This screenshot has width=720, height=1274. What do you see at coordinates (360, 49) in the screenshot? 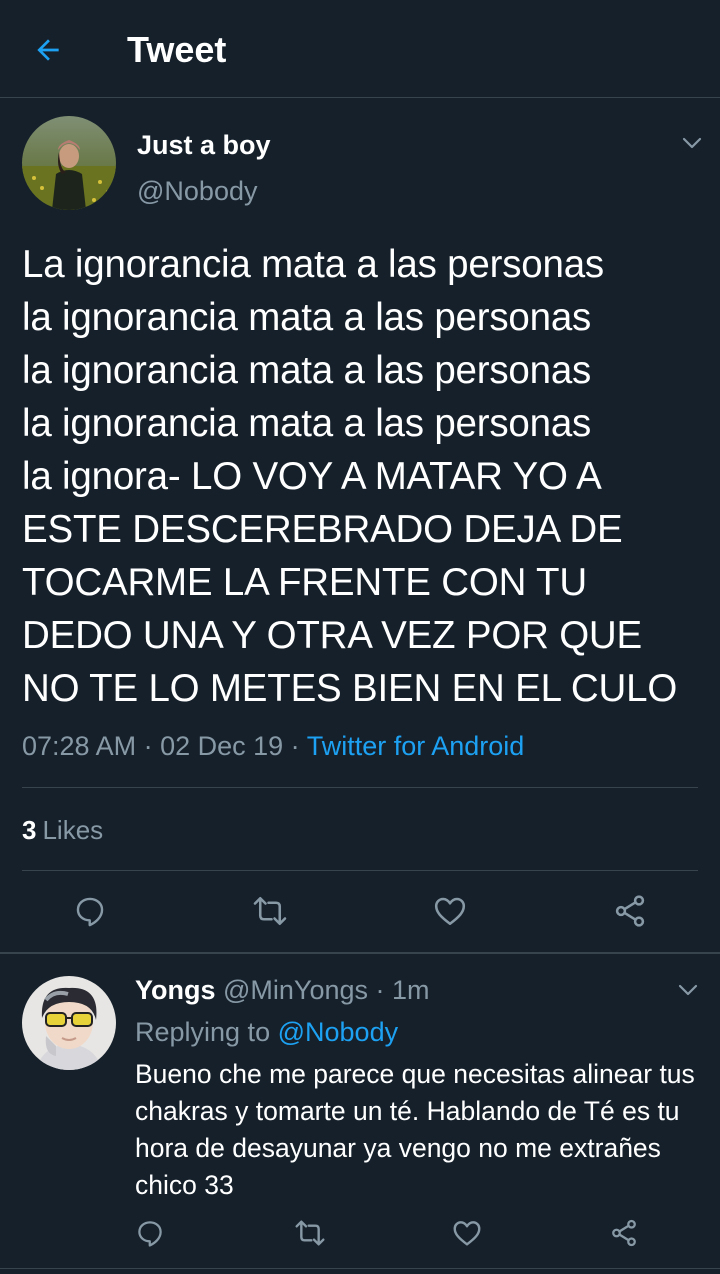
I see `top-app-bar: Tweet` at bounding box center [360, 49].